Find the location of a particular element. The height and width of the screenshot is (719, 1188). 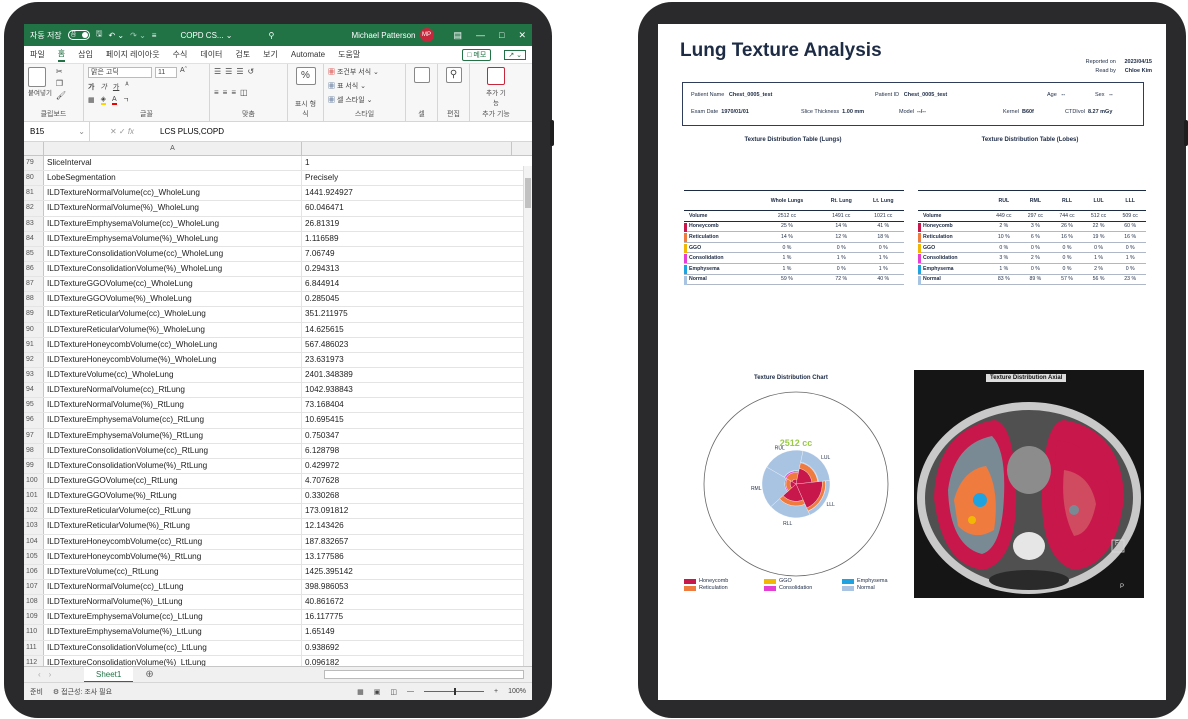

align-middle-icon: ☰ is located at coordinates (228, 71).